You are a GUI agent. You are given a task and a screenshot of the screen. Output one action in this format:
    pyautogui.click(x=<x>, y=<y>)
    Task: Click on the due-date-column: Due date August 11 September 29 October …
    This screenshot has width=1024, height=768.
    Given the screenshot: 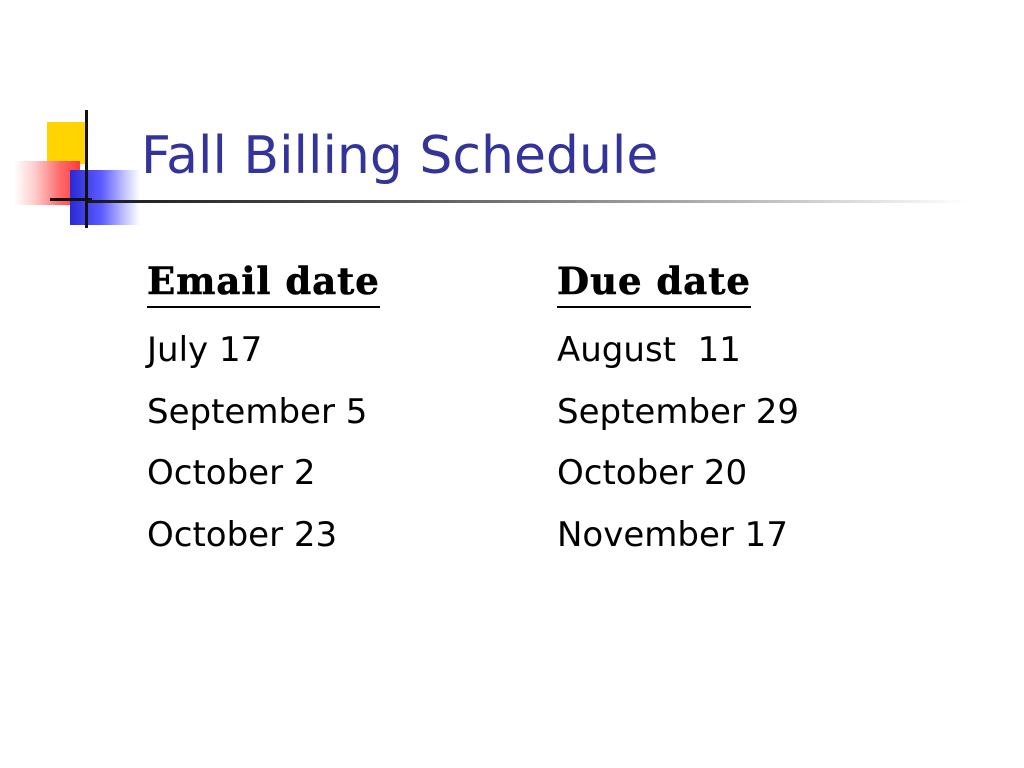 What is the action you would take?
    pyautogui.click(x=678, y=411)
    